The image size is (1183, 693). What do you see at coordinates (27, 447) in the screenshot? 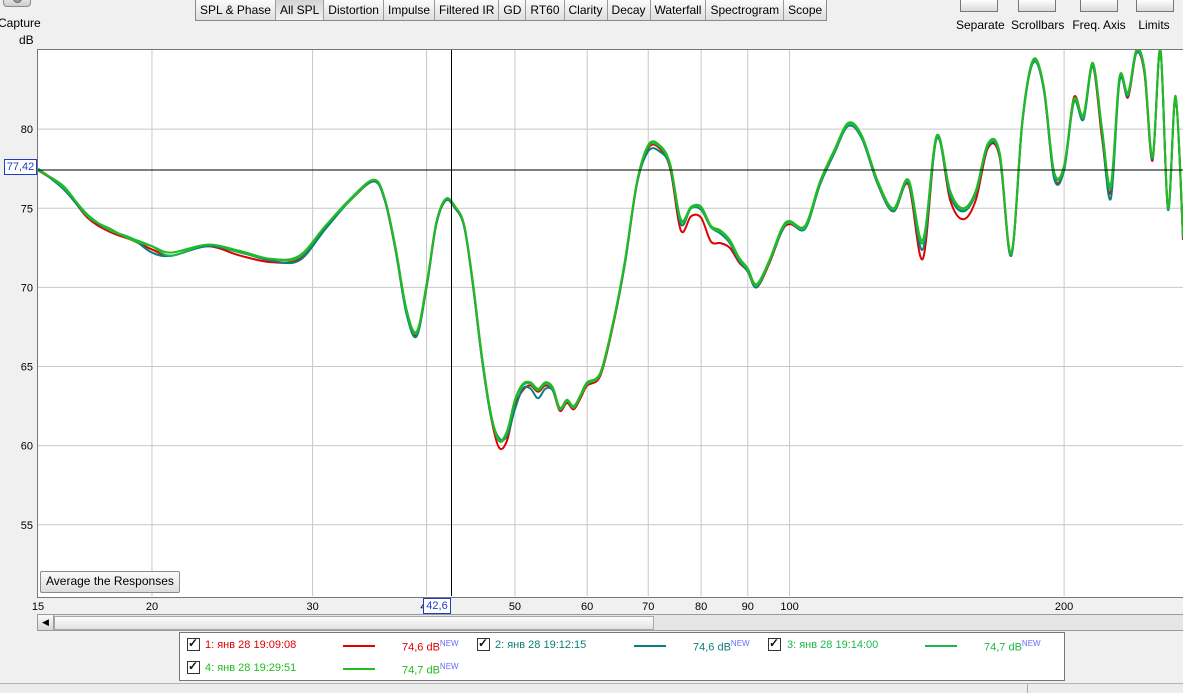
I see `y-tick-label: 60` at bounding box center [27, 447].